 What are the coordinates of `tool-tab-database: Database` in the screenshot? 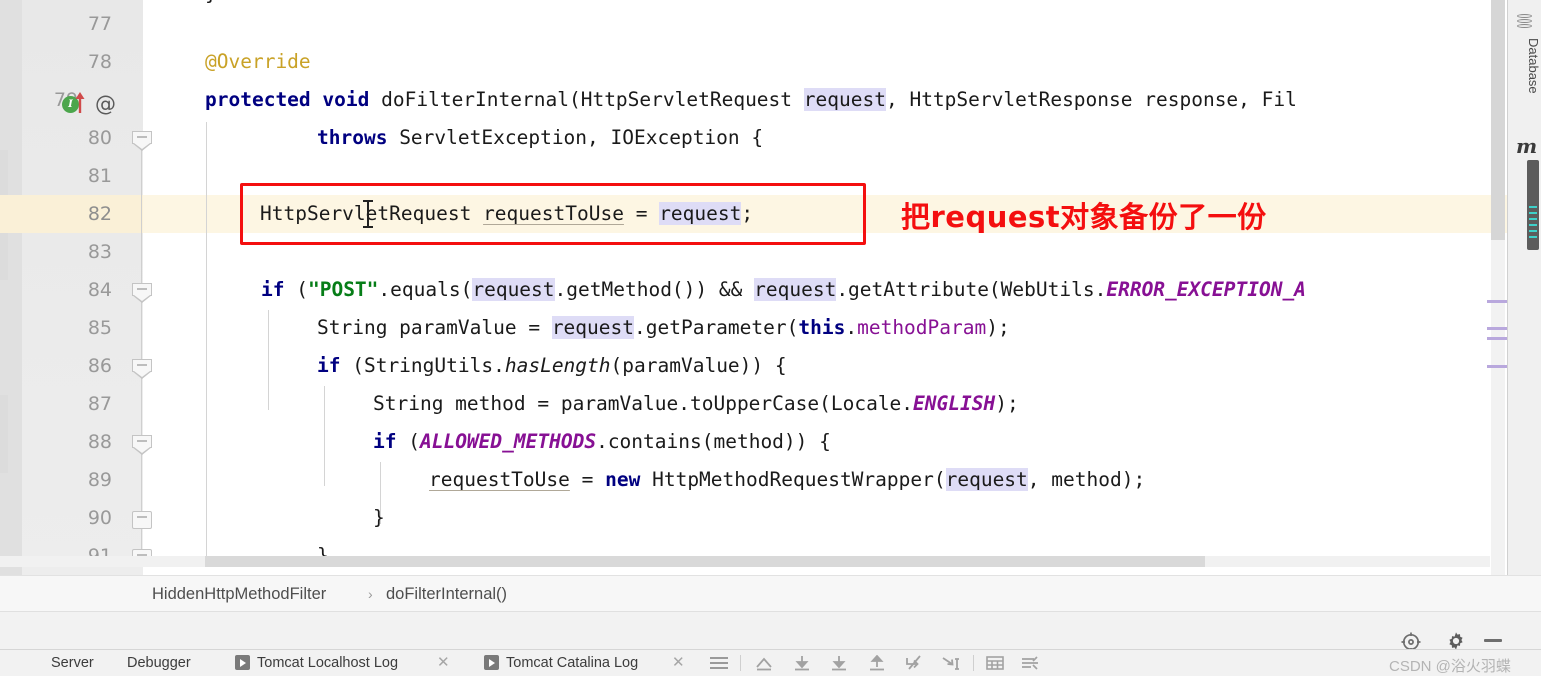 It's located at (1524, 66).